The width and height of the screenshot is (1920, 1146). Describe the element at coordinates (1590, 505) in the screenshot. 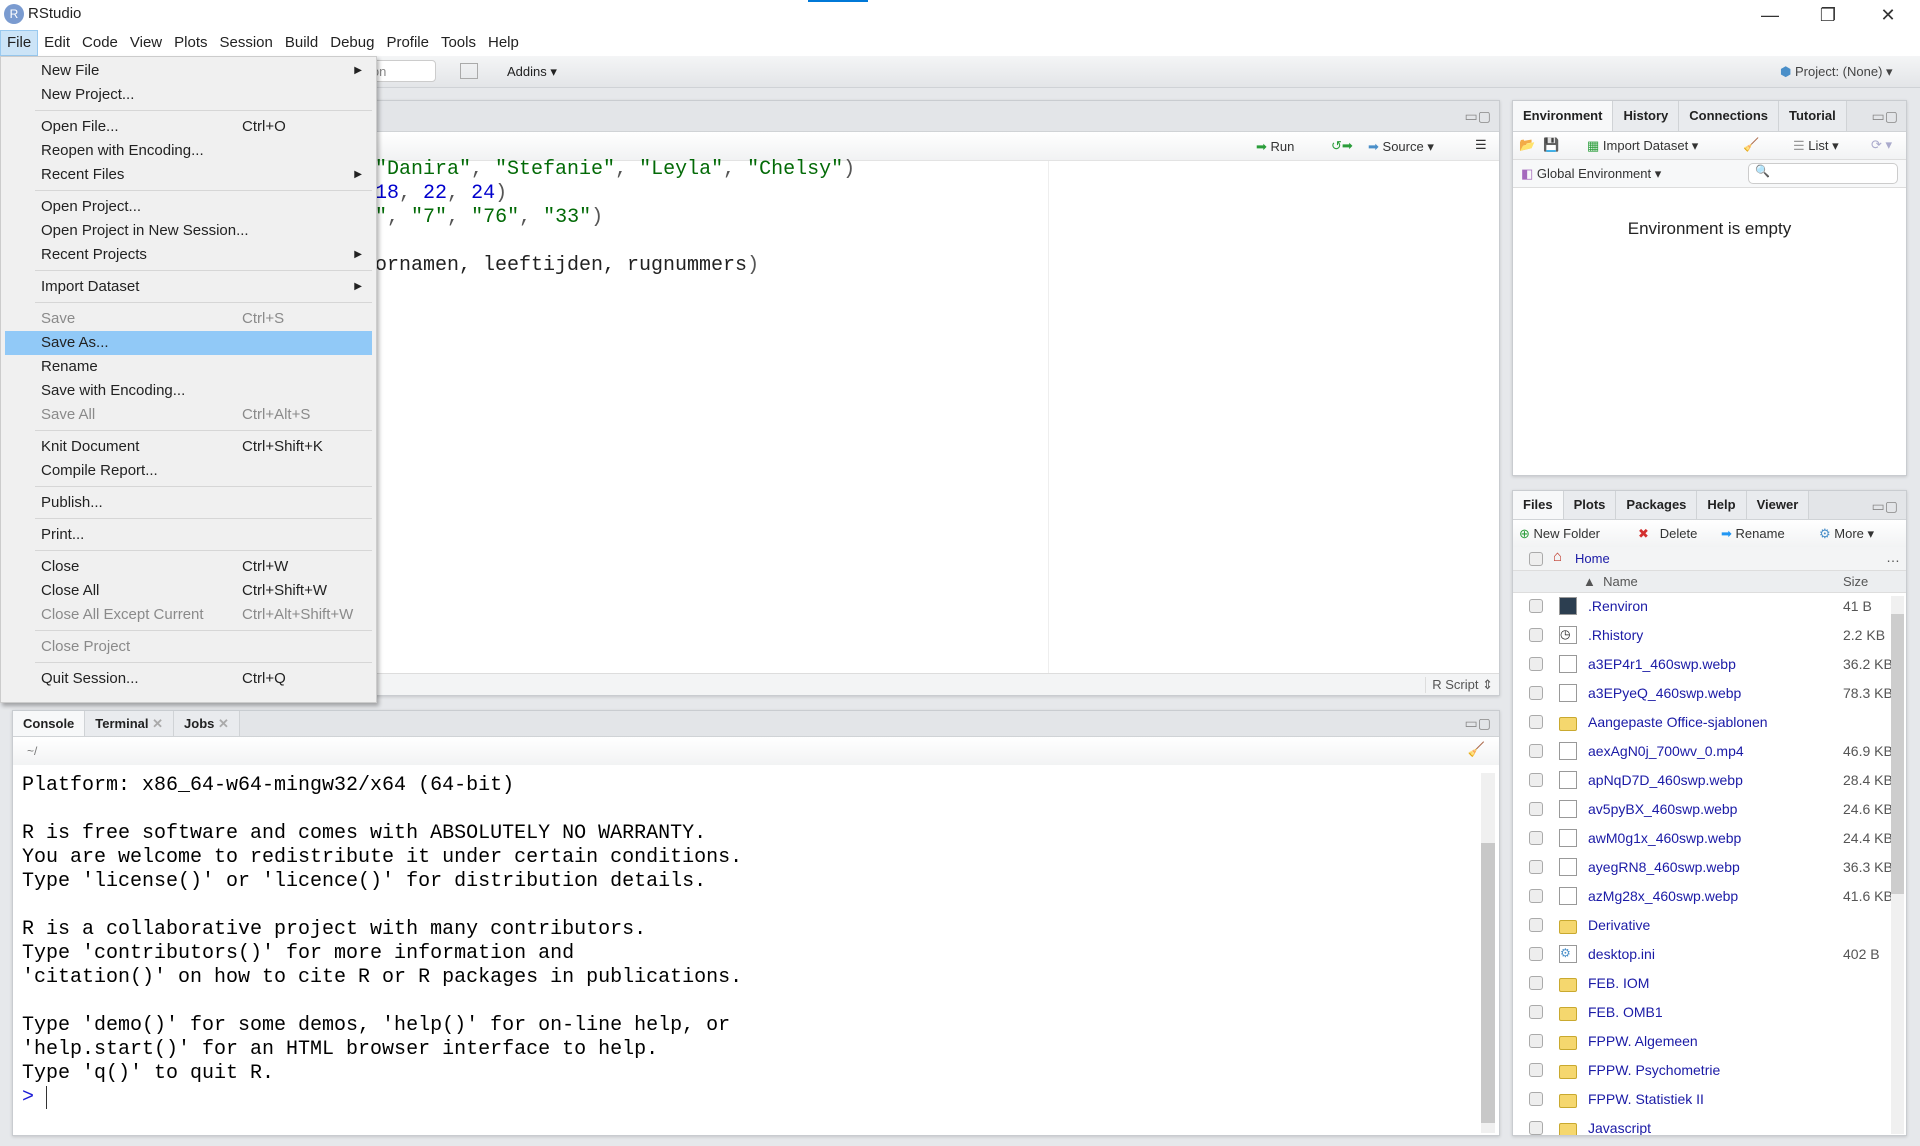

I see `tab-plots: Plots` at that location.